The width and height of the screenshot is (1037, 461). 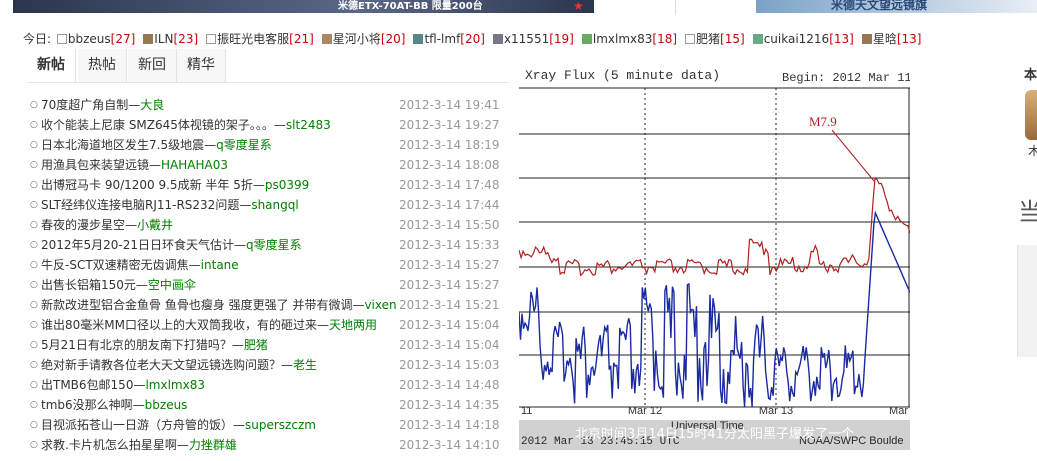 What do you see at coordinates (179, 365) in the screenshot?
I see `post-title-link: 绝对新手请教各位老大天文望远镜选购问题？—老生` at bounding box center [179, 365].